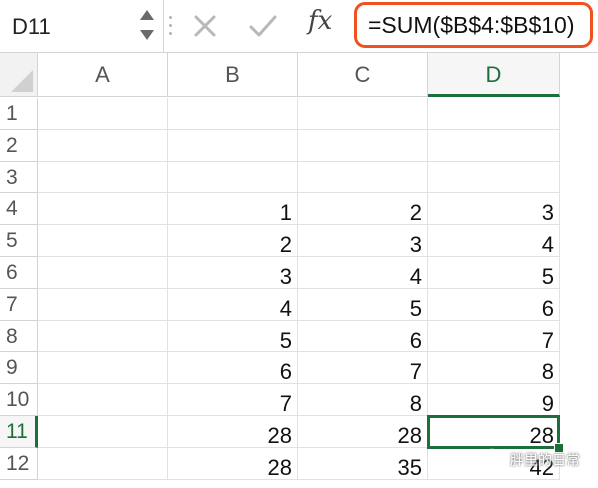 The height and width of the screenshot is (488, 598). I want to click on drag-handle-icon, so click(171, 26).